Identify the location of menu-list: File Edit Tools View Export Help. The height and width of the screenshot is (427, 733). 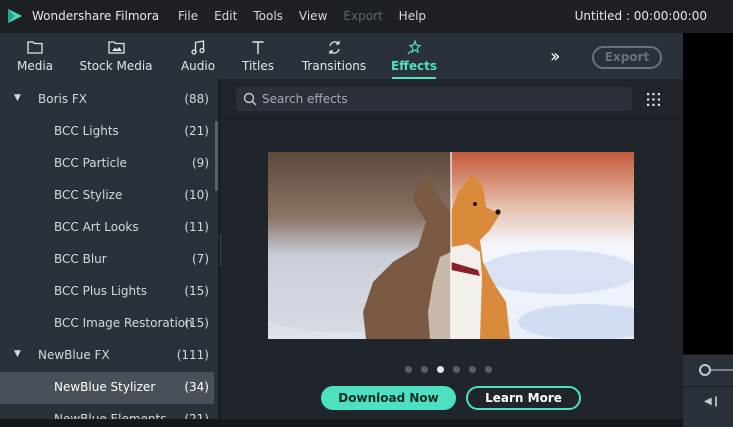
(310, 16).